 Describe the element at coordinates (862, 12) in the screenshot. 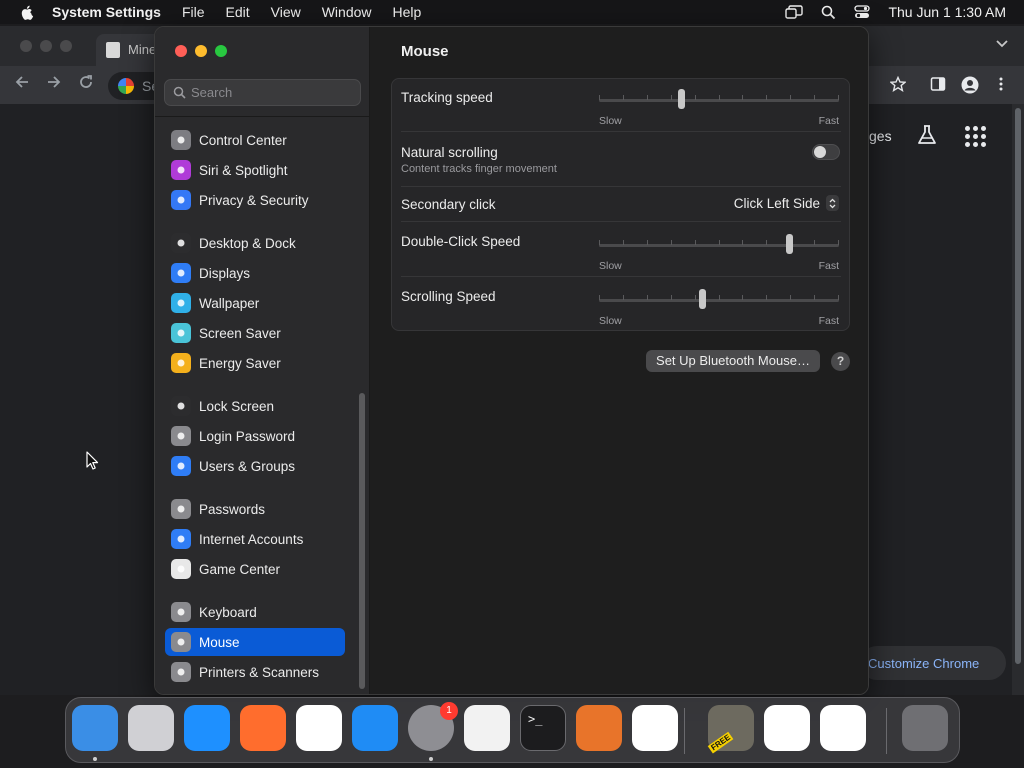

I see `control-center-icon` at that location.